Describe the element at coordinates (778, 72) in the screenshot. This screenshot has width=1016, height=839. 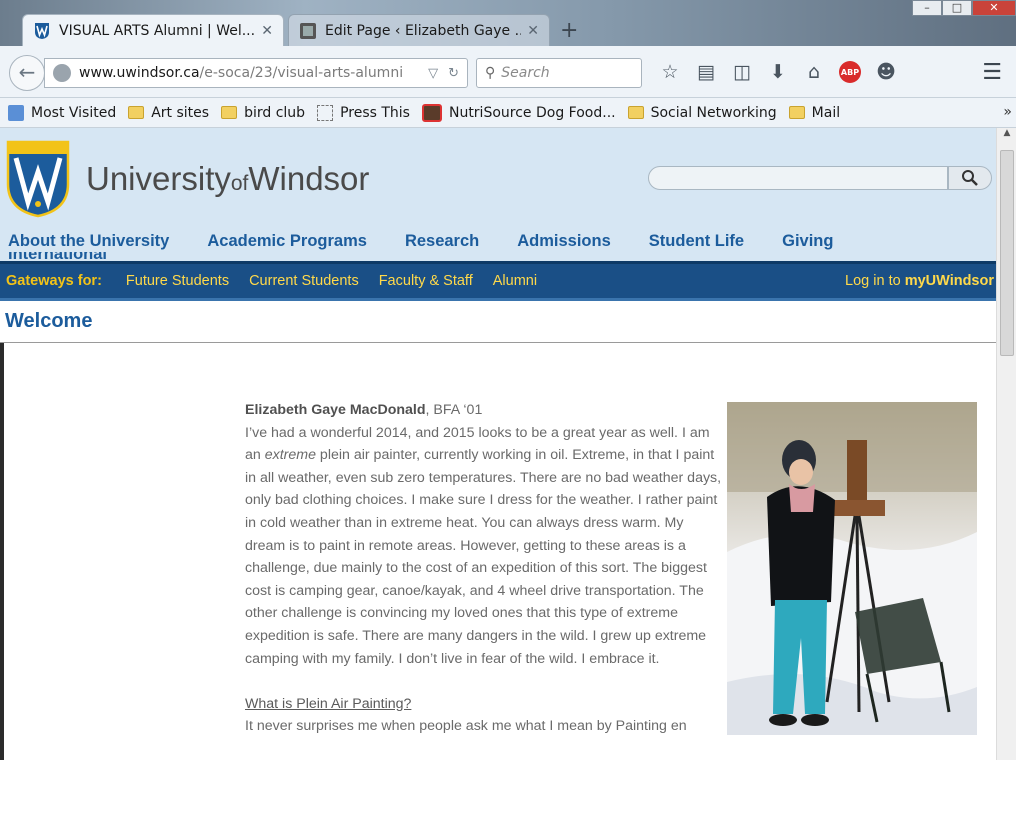
I see `download-icon: ⬇` at that location.